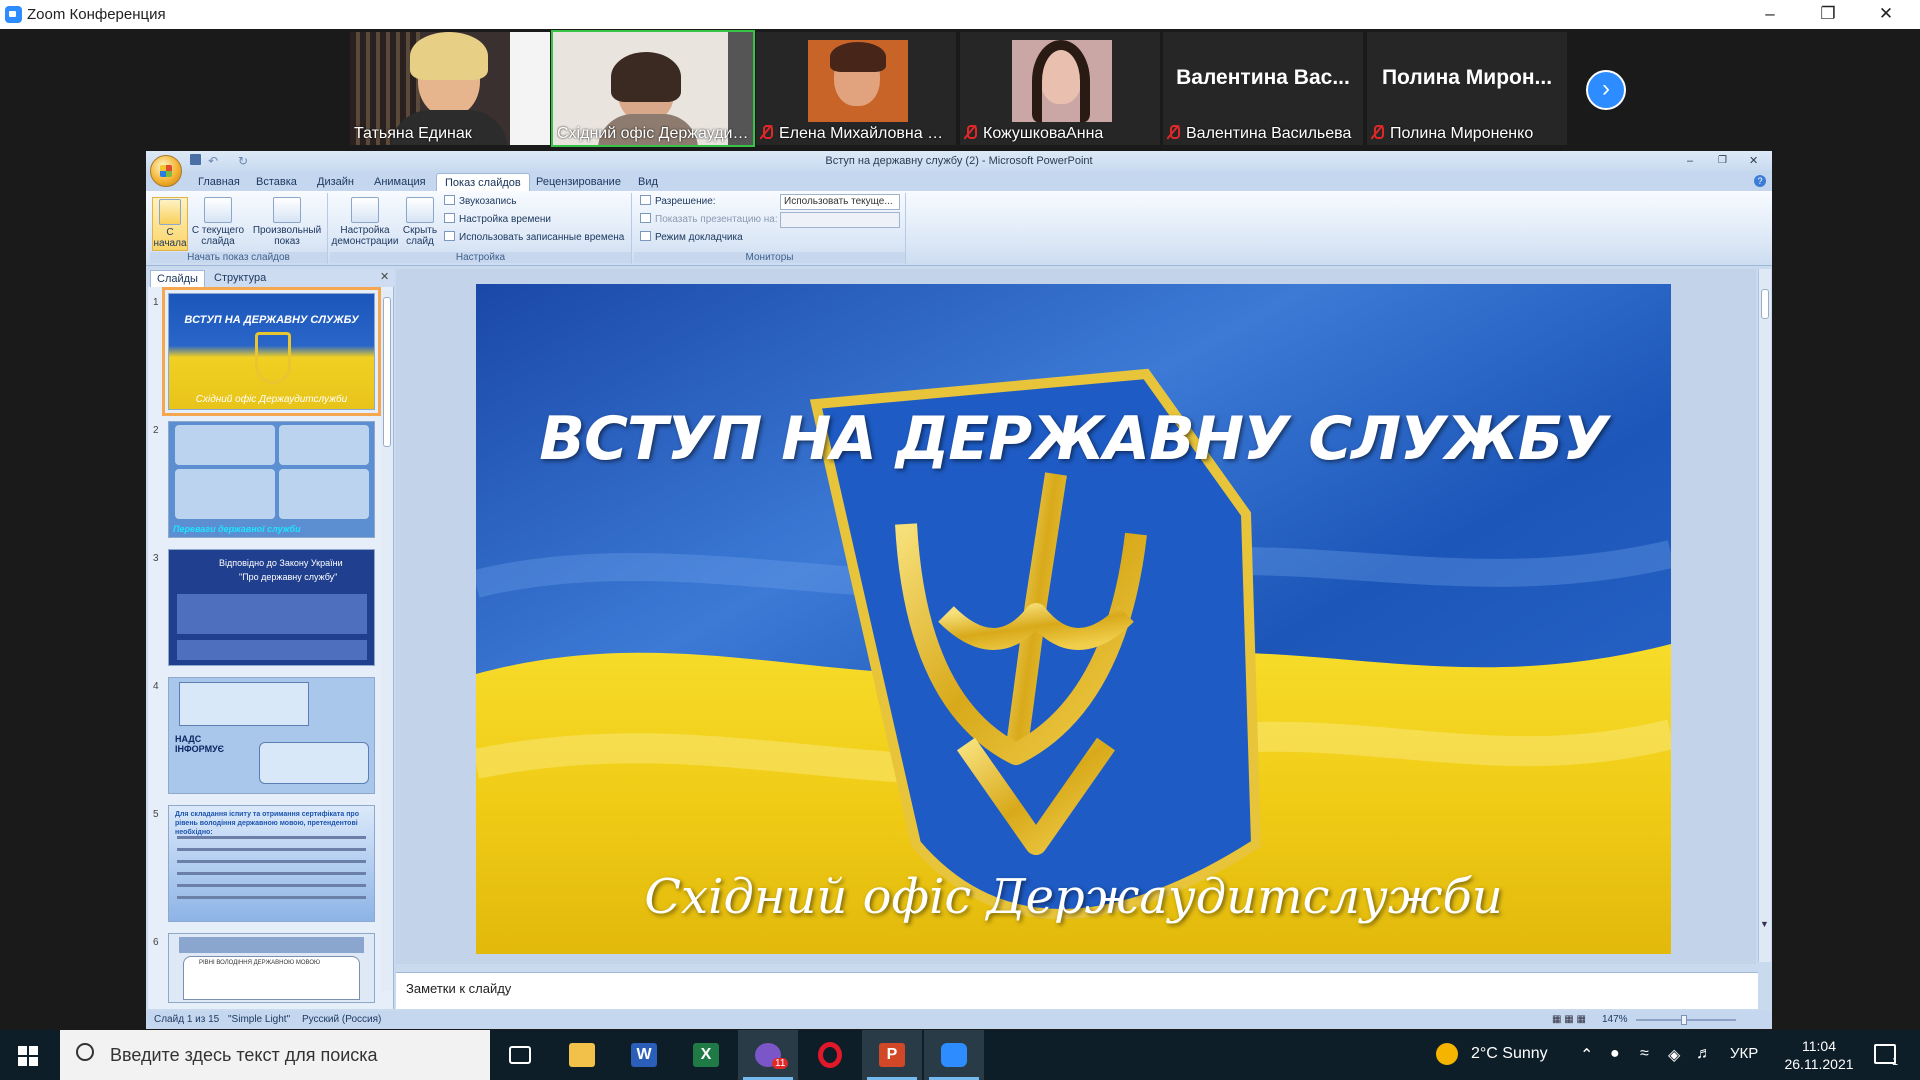 The image size is (1920, 1080). Describe the element at coordinates (1770, 14) in the screenshot. I see `minimize-icon: –` at that location.